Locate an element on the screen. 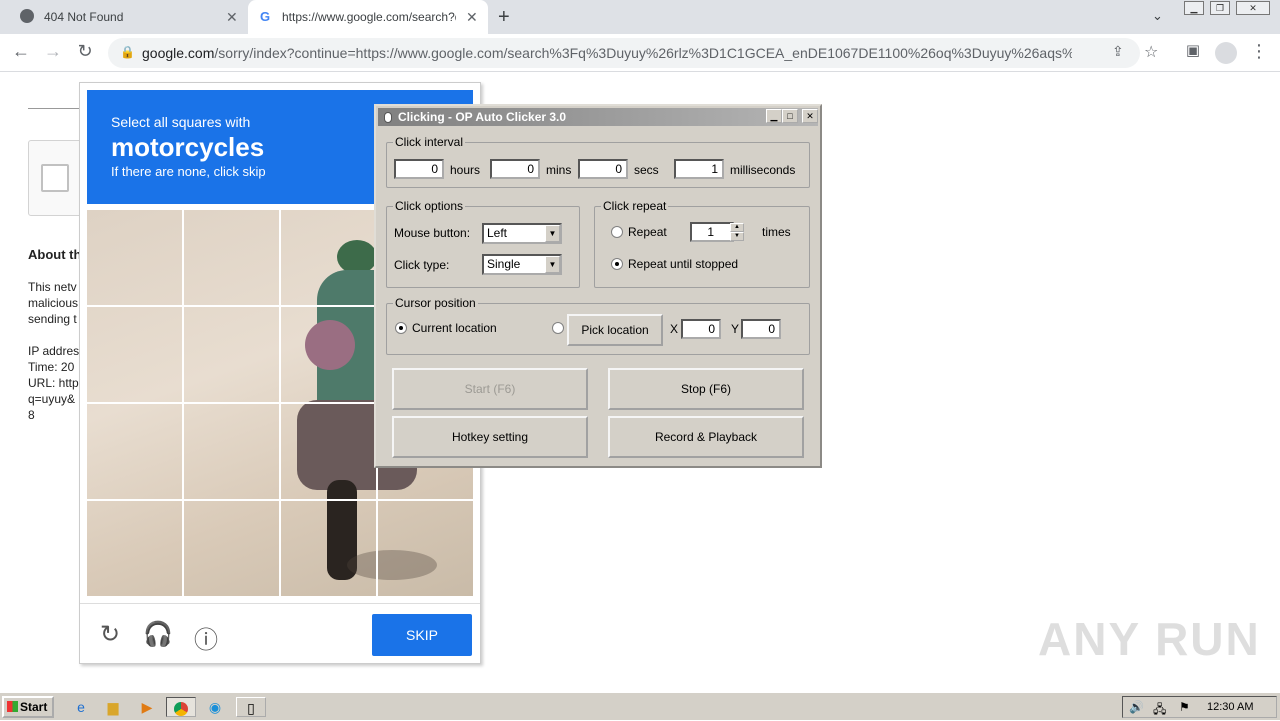  share-icon: ⇪ is located at coordinates (1118, 51).